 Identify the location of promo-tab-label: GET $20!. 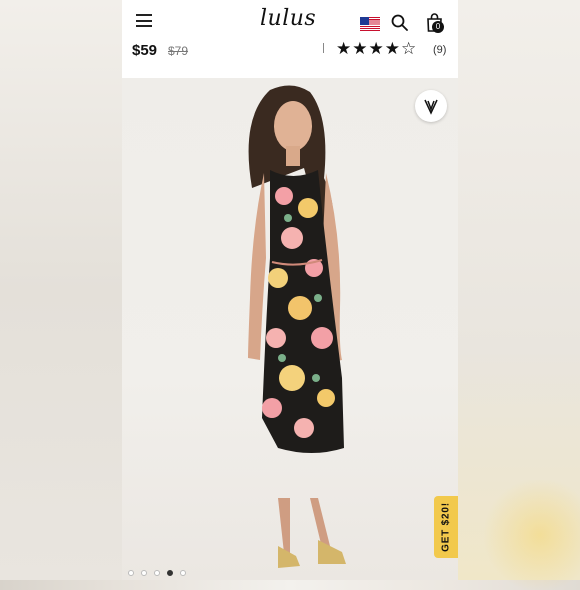
(446, 527).